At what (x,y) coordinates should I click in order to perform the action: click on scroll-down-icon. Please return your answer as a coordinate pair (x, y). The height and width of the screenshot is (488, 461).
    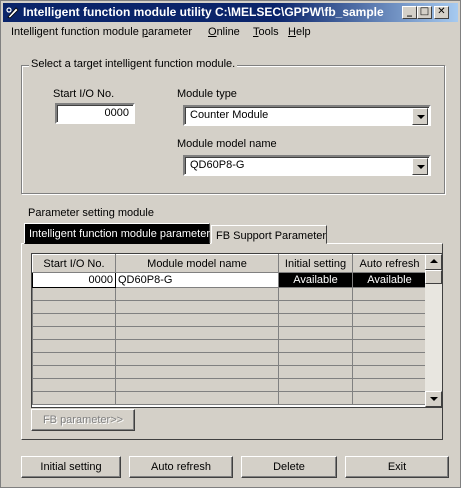
    Looking at the image, I should click on (433, 399).